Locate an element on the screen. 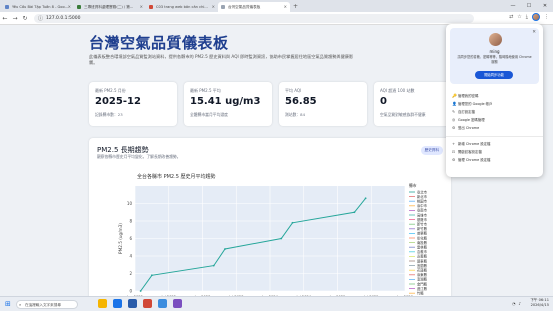  browser-tab-active: 台灣空氣品質儀表板 × is located at coordinates (254, 7).